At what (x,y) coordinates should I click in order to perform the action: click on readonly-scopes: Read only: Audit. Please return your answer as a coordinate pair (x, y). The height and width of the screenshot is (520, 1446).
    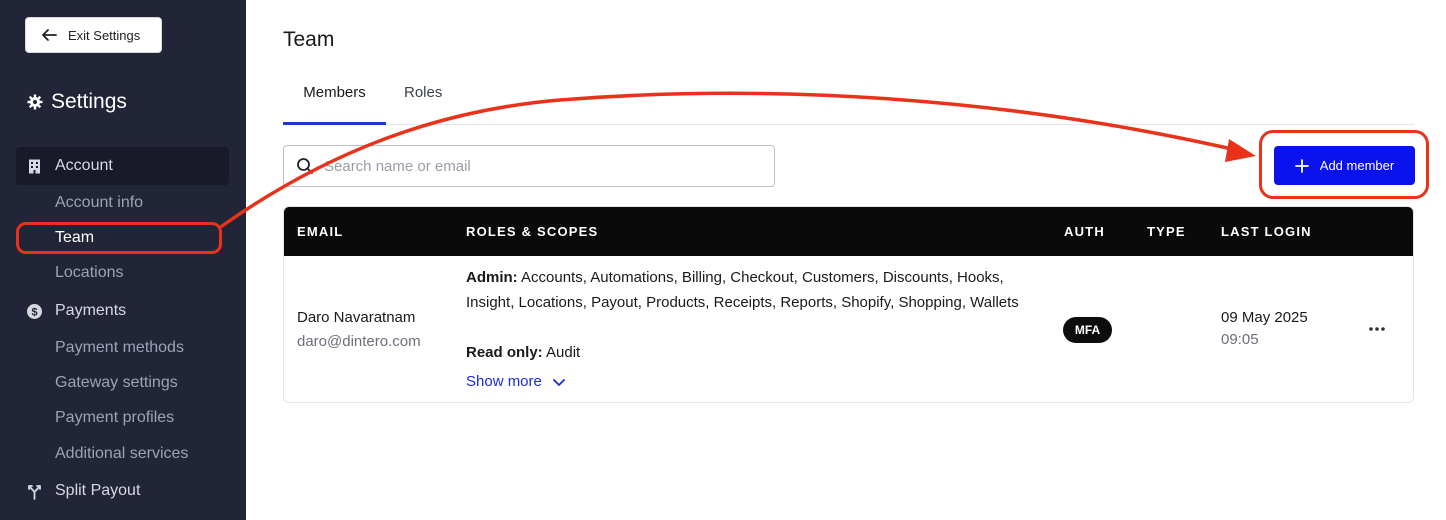
    Looking at the image, I should click on (523, 352).